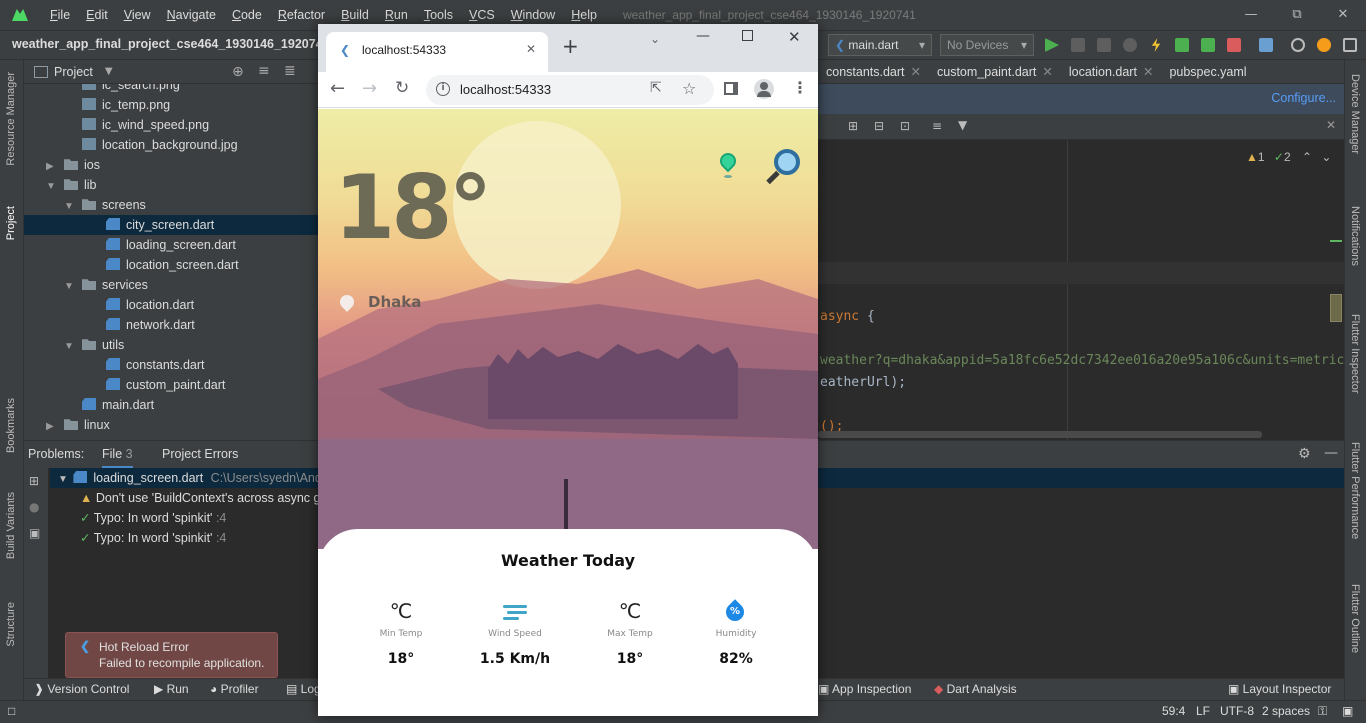  Describe the element at coordinates (864, 689) in the screenshot. I see `app-inspection-tab: ▣ App Inspection` at that location.